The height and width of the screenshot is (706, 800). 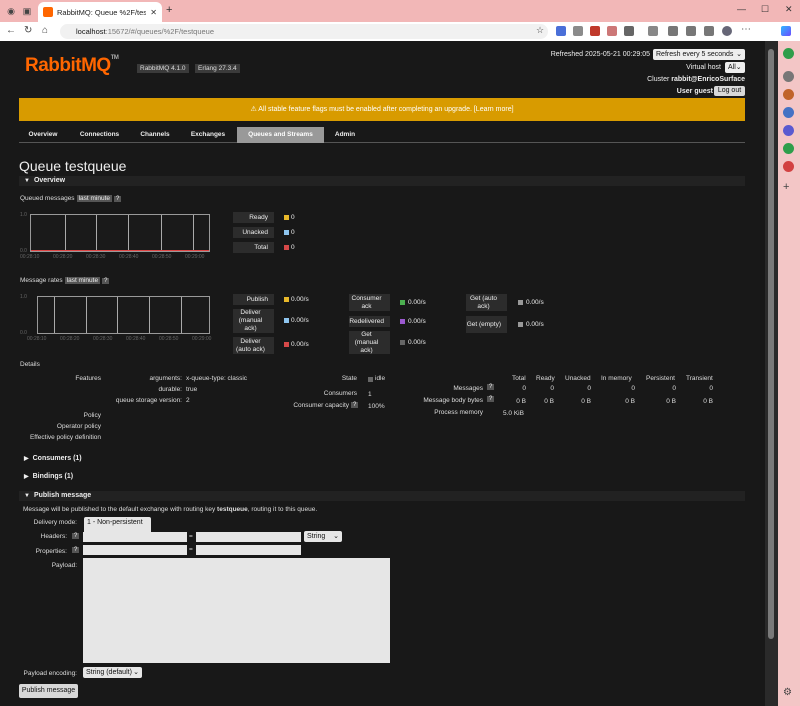 I want to click on storage-version-value: 2, so click(x=188, y=400).